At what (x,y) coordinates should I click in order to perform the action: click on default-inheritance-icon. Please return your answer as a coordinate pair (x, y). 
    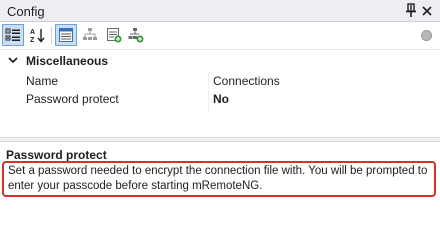
    Looking at the image, I should click on (136, 35).